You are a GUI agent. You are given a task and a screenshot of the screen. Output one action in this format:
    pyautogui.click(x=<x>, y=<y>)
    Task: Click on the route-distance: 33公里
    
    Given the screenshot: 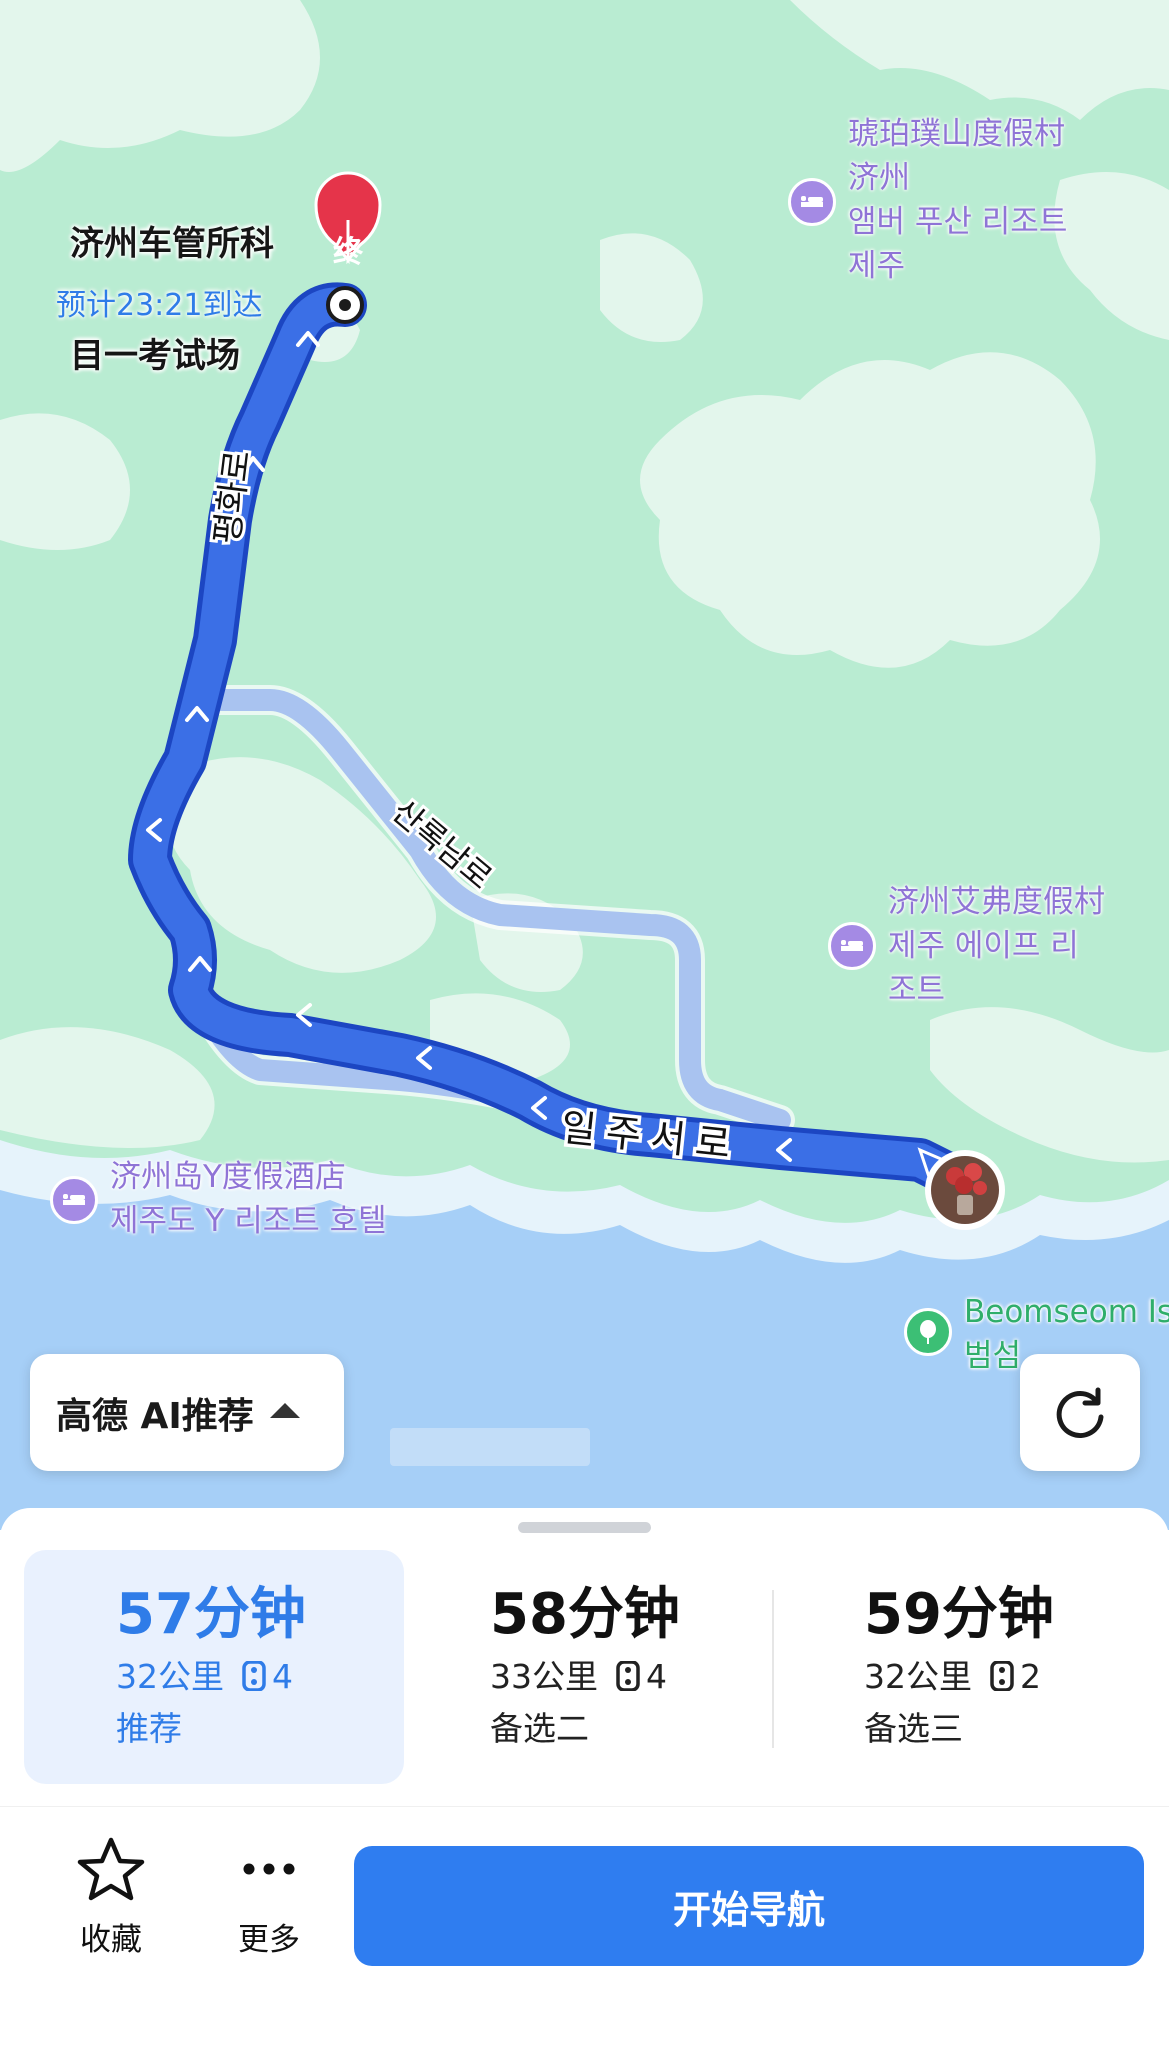 What is the action you would take?
    pyautogui.click(x=544, y=1676)
    